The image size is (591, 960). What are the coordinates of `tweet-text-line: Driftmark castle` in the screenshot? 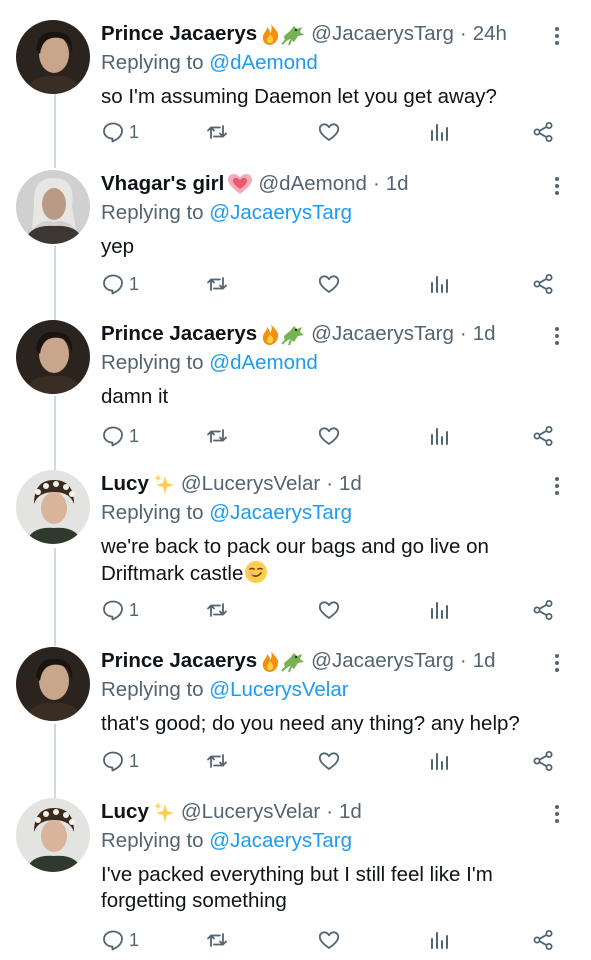 It's located at (336, 575).